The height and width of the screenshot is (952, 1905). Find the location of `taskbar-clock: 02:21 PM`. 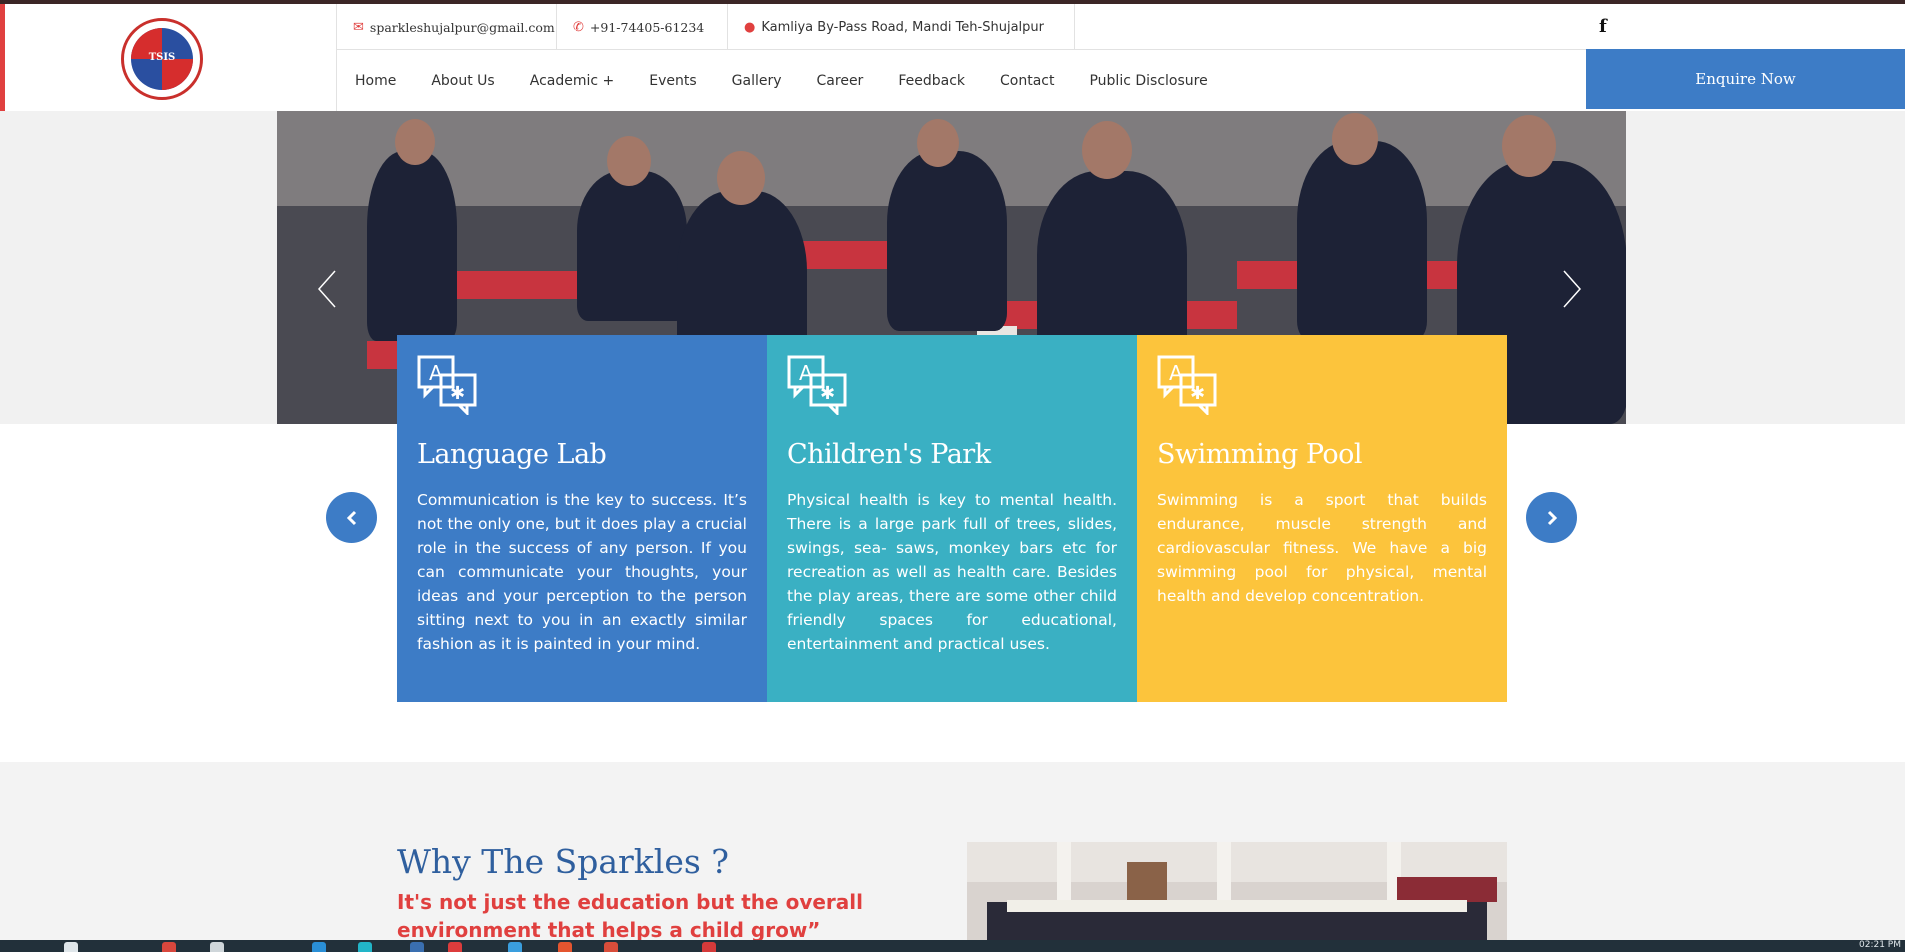

taskbar-clock: 02:21 PM is located at coordinates (1880, 945).